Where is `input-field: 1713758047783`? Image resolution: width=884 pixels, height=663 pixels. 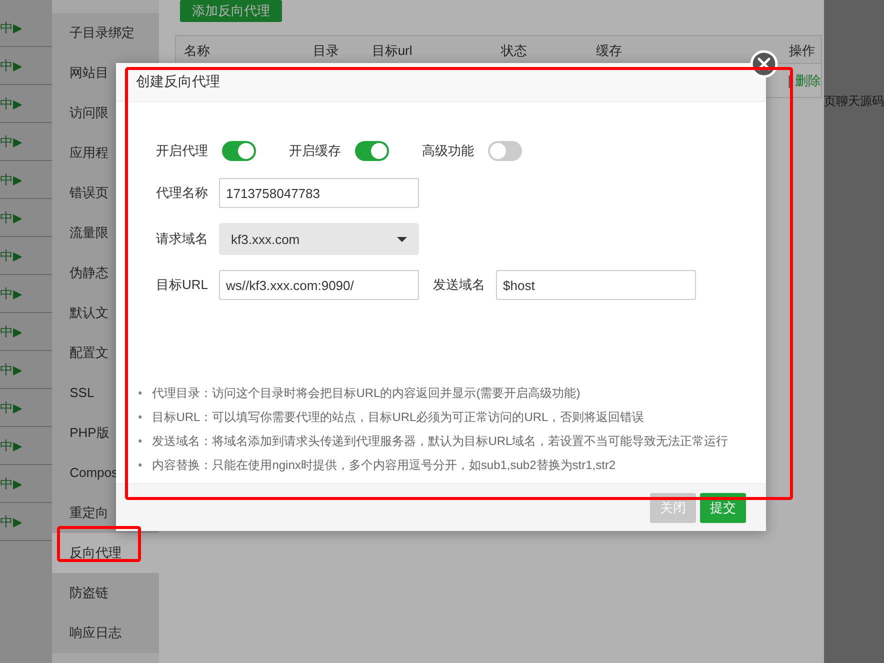
input-field: 1713758047783 is located at coordinates (319, 193).